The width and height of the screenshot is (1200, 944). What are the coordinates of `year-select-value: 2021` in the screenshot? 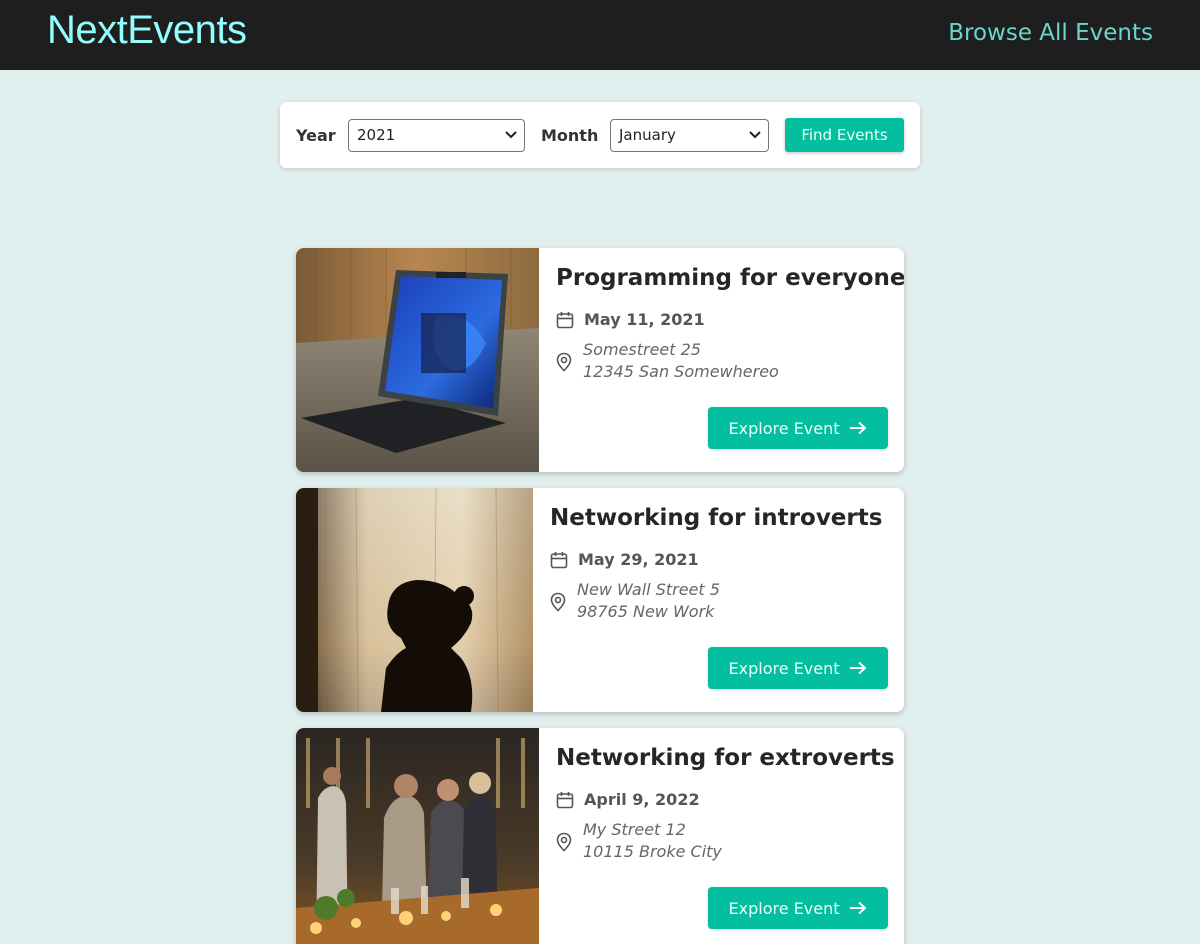 It's located at (376, 135).